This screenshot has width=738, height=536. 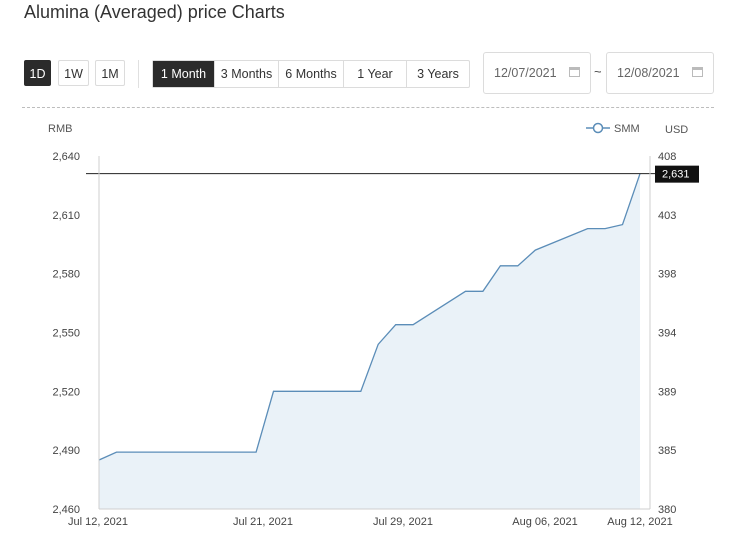 I want to click on range-6-months-button: 6 Months, so click(x=311, y=74).